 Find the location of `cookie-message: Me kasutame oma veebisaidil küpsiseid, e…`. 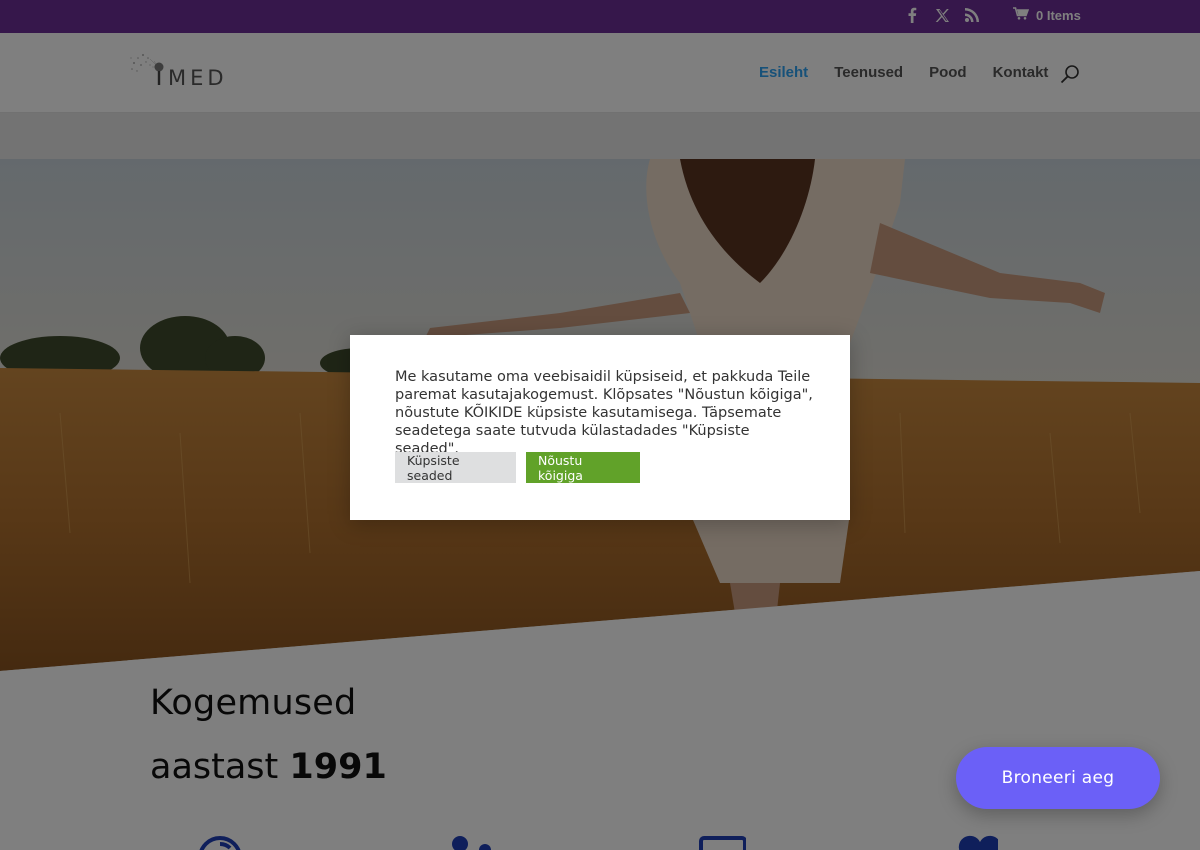

cookie-message: Me kasutame oma veebisaidil küpsiseid, e… is located at coordinates (604, 413).